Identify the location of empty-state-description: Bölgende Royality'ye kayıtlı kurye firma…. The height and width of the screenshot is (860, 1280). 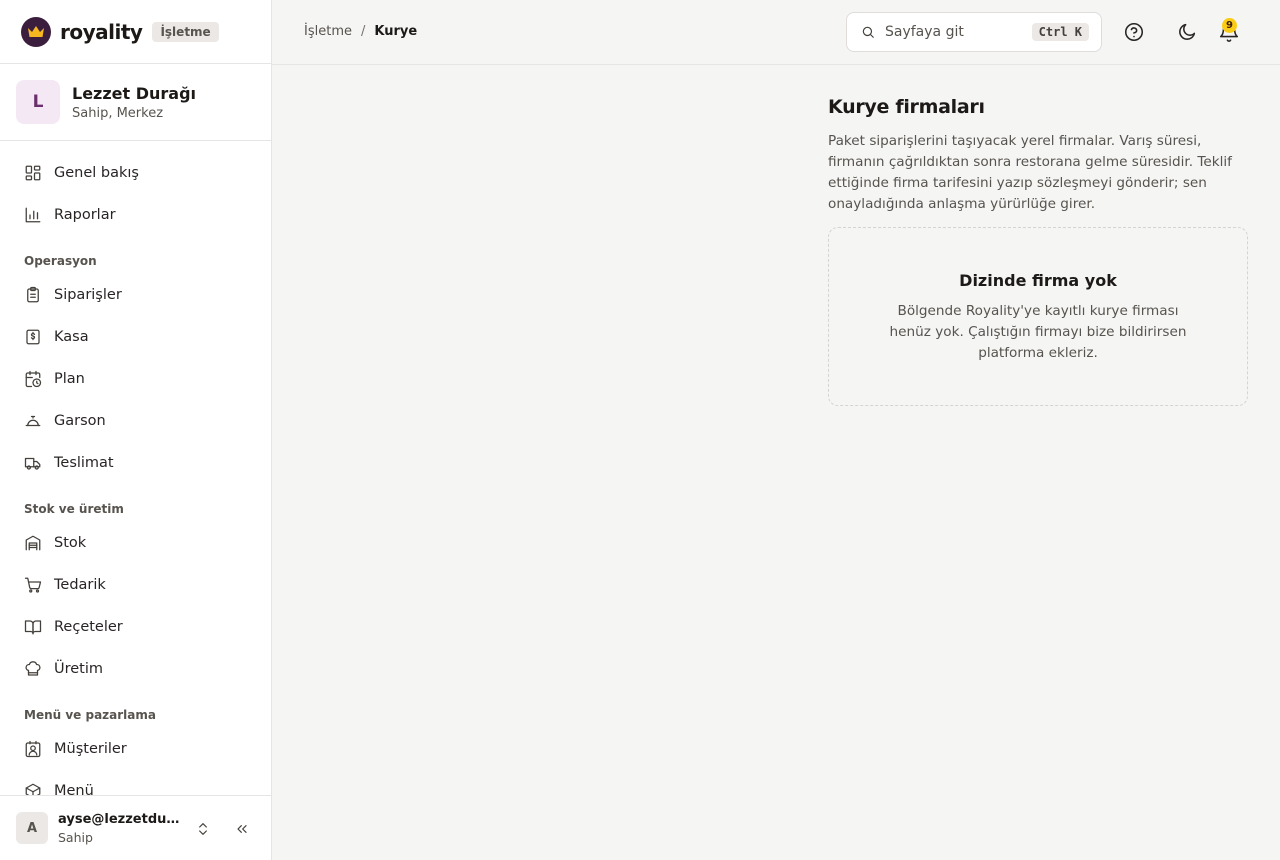
(1038, 332).